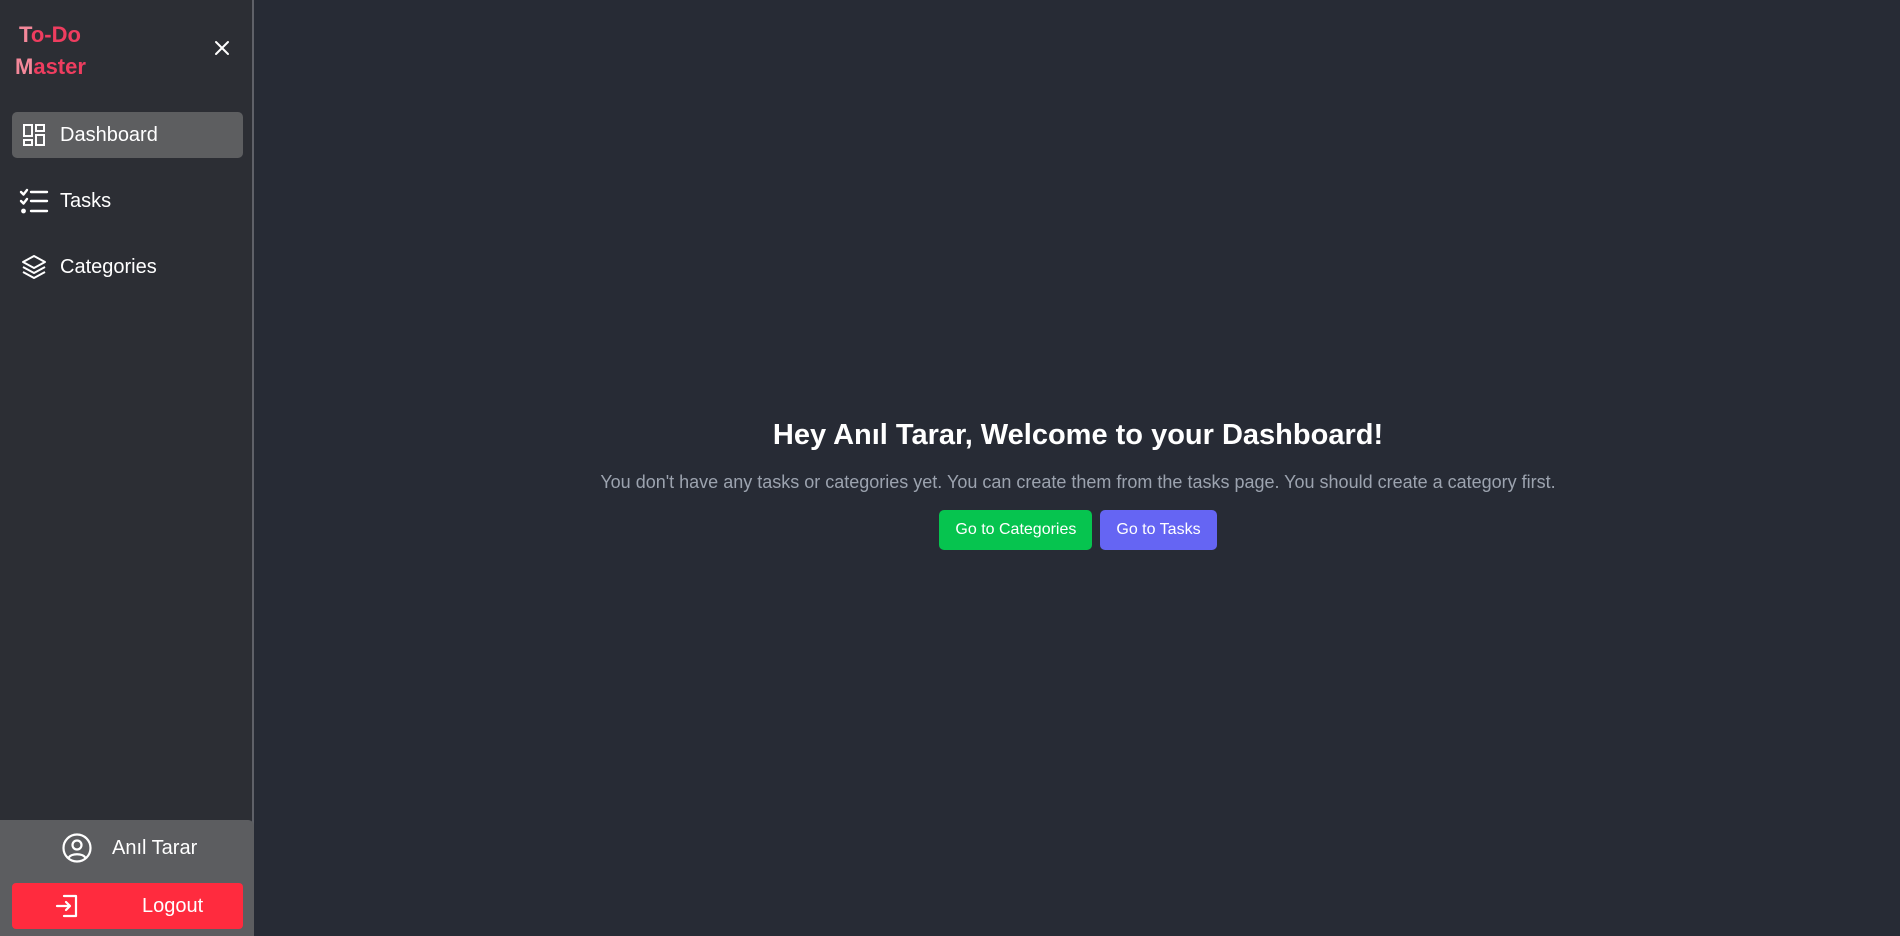 This screenshot has width=1900, height=936. What do you see at coordinates (127, 906) in the screenshot?
I see `logout-button: Logout` at bounding box center [127, 906].